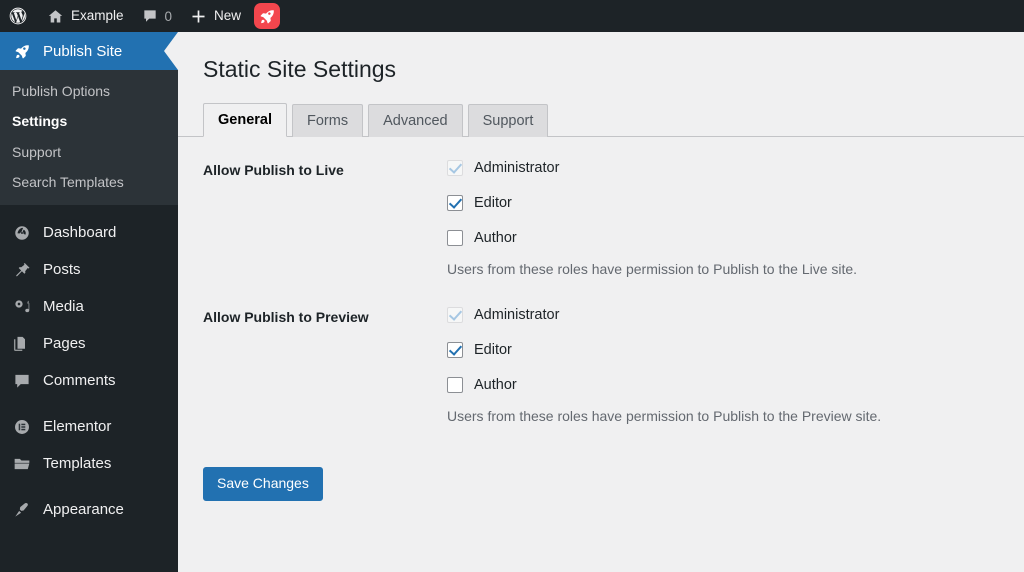 This screenshot has width=1024, height=572. Describe the element at coordinates (286, 316) in the screenshot. I see `field-label: Allow Publish to Preview` at that location.